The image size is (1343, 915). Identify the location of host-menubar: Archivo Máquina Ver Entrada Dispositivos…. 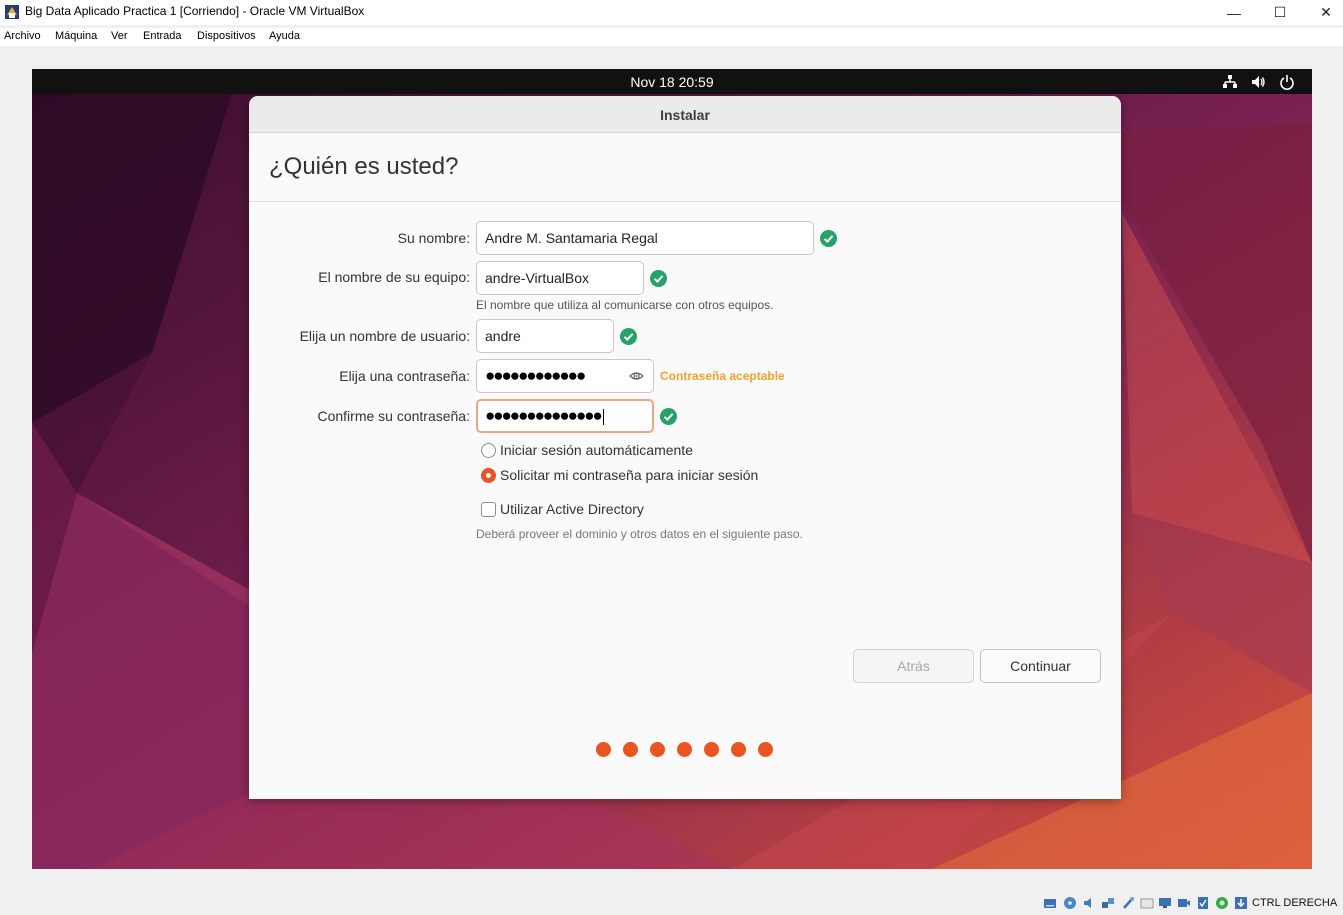
(671, 37).